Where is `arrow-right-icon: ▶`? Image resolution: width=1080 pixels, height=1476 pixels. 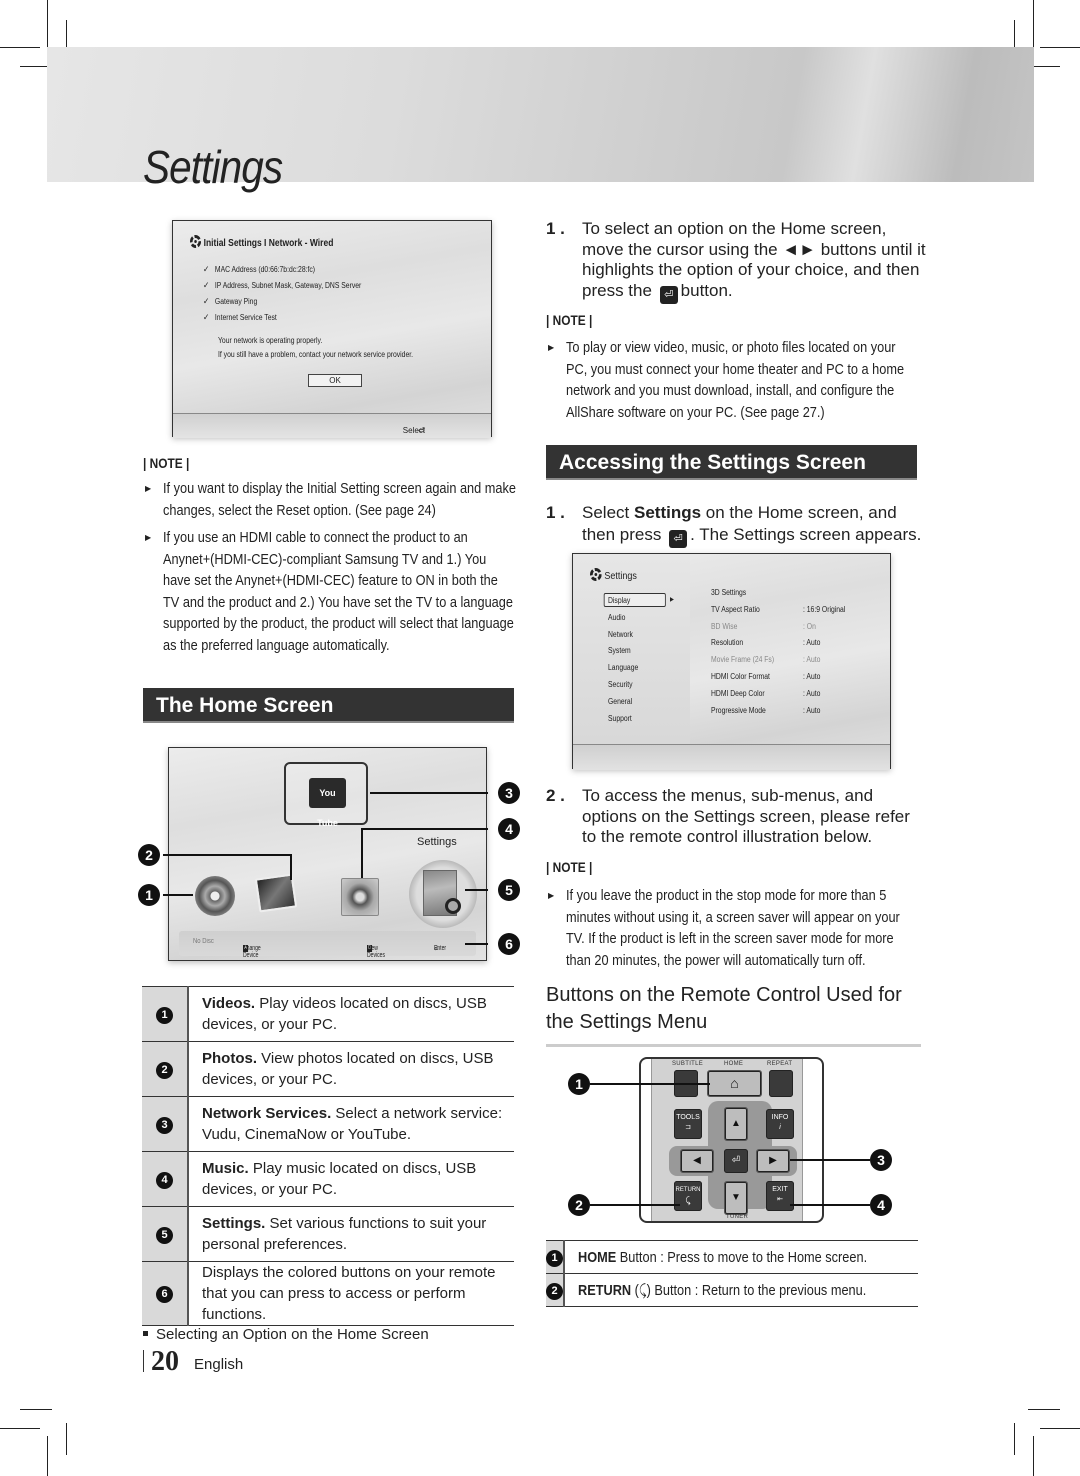
arrow-right-icon: ▶ is located at coordinates (672, 600).